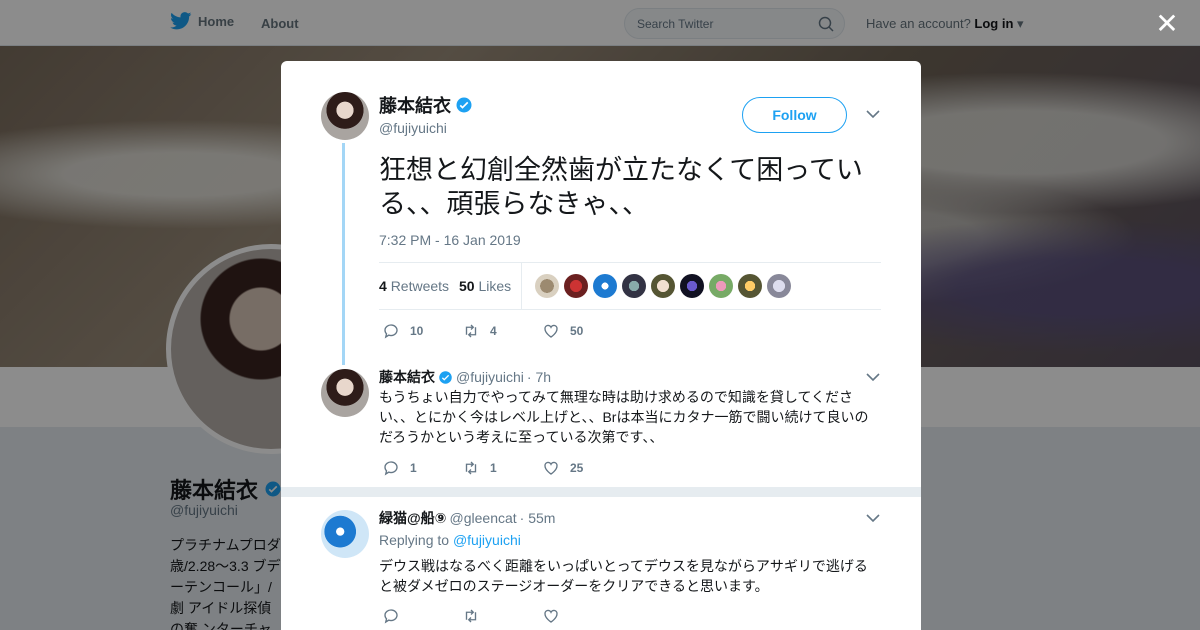 The height and width of the screenshot is (630, 1200). Describe the element at coordinates (343, 254) in the screenshot. I see `thread-line` at that location.